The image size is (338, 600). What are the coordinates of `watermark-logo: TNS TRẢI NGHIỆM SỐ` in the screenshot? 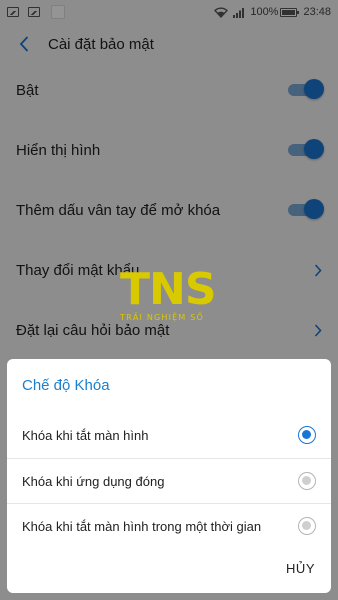 It's located at (175, 298).